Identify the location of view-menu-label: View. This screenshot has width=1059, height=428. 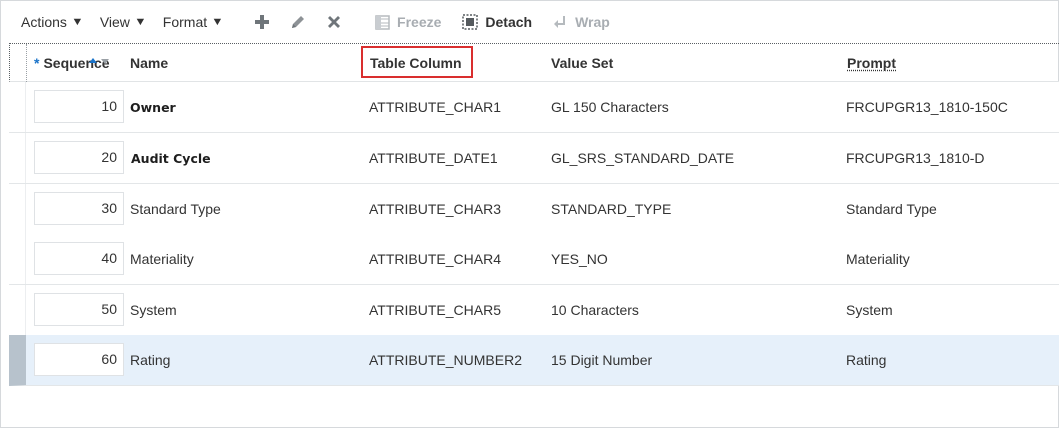
(115, 22).